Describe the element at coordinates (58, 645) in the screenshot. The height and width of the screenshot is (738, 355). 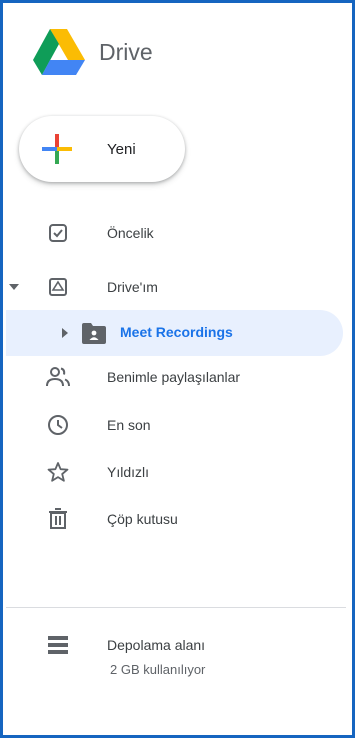
I see `storage-icon` at that location.